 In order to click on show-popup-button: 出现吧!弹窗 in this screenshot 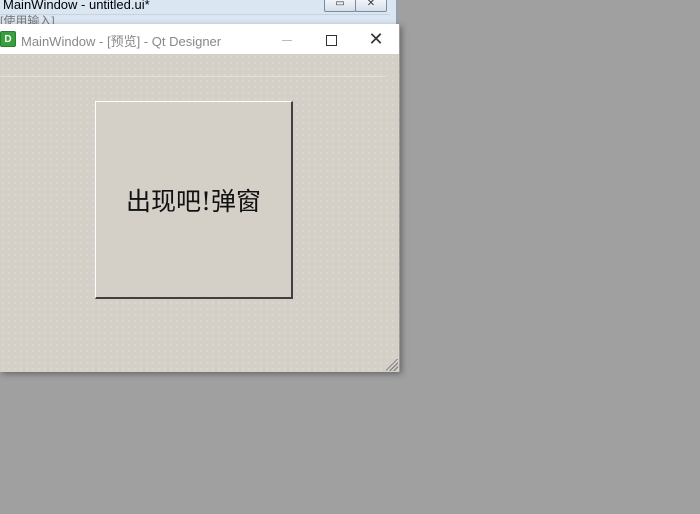, I will do `click(194, 200)`.